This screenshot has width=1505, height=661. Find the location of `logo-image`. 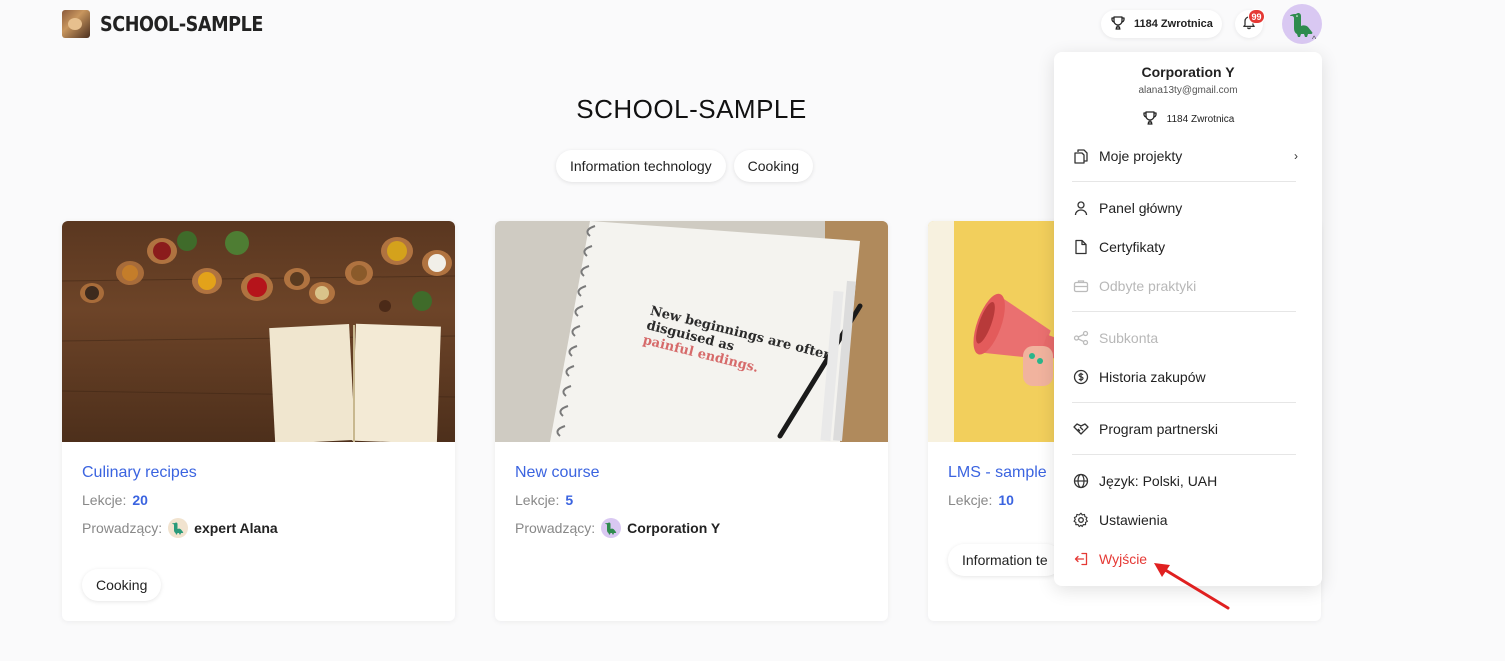

logo-image is located at coordinates (76, 24).